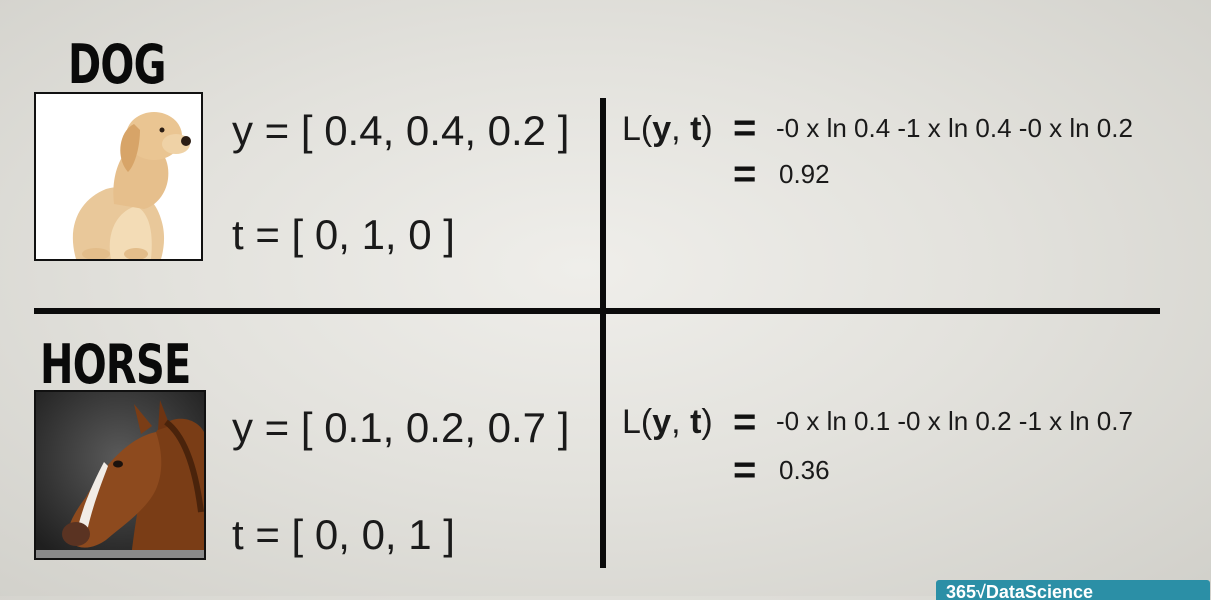 This screenshot has width=1211, height=600. I want to click on vertical-divider-bottom, so click(603, 438).